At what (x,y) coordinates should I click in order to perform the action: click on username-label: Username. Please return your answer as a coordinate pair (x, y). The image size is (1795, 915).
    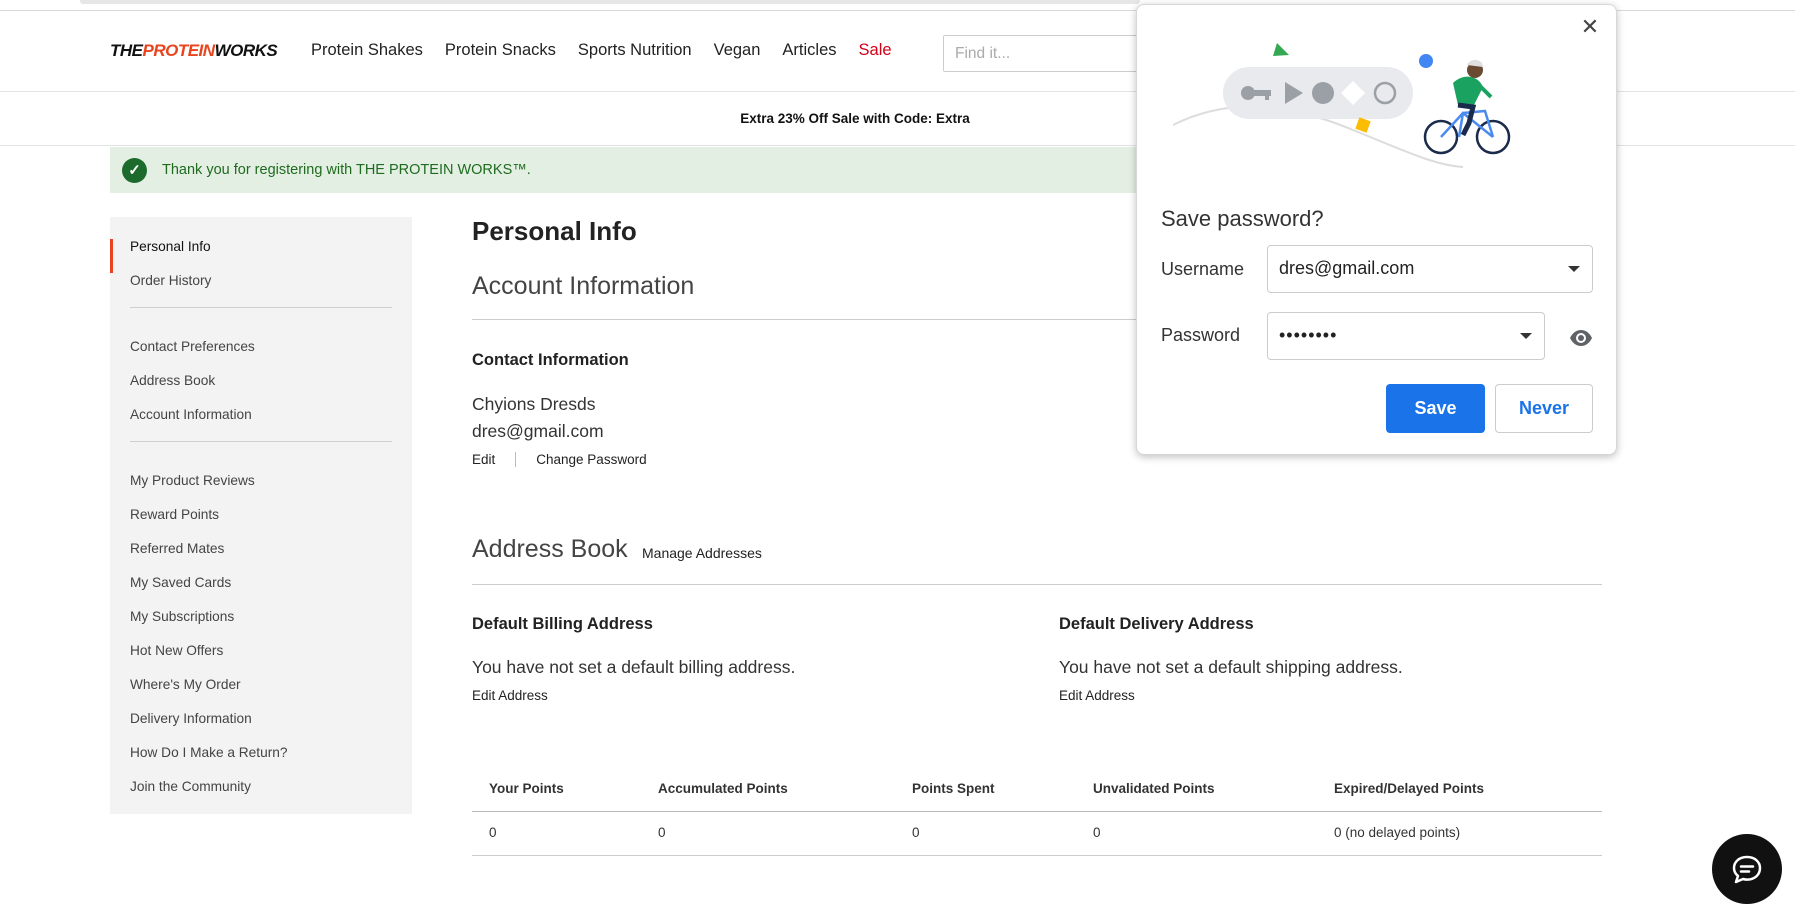
    Looking at the image, I should click on (1203, 269).